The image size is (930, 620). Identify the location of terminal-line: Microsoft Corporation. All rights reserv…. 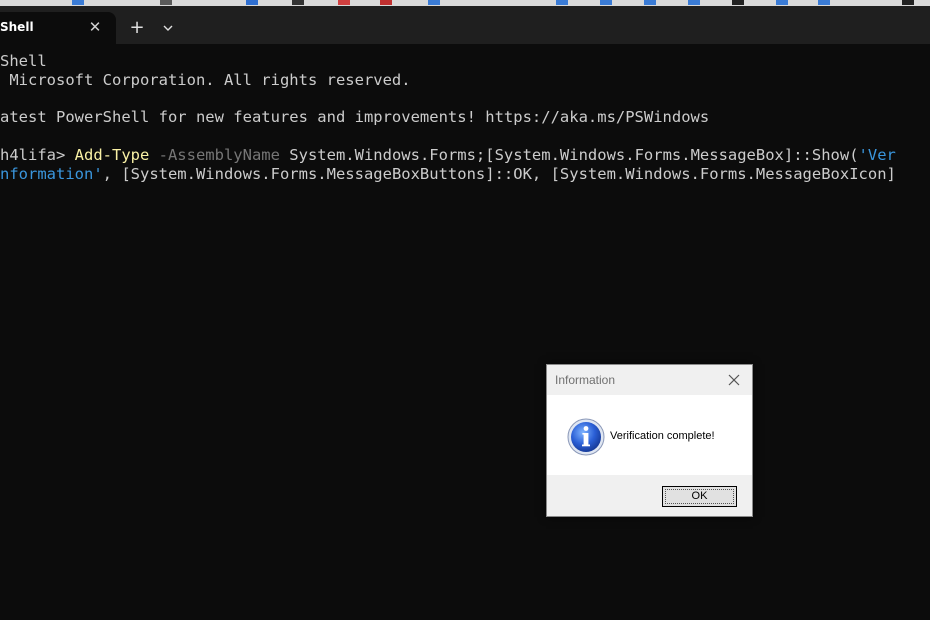
(205, 80).